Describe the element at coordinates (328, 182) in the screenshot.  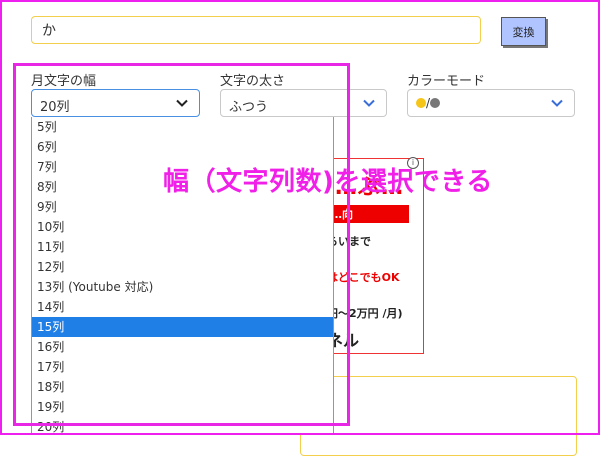
I see `annotation-text: 幅（文字列数)を選択できる` at that location.